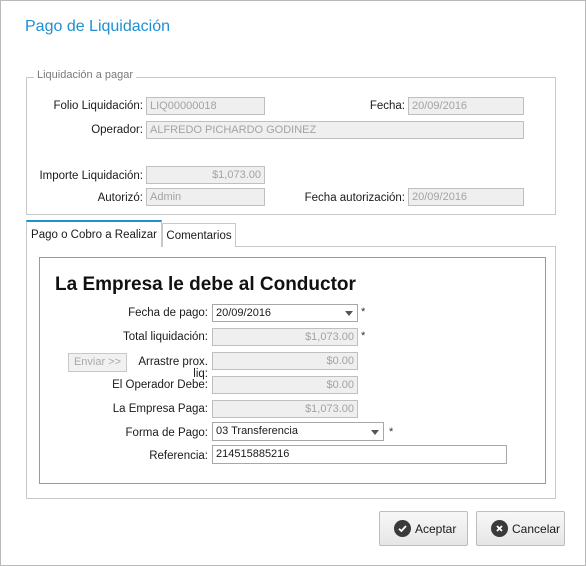 The width and height of the screenshot is (586, 566). What do you see at coordinates (354, 198) in the screenshot?
I see `fecha-autorizacion-label: Fecha autorización:` at bounding box center [354, 198].